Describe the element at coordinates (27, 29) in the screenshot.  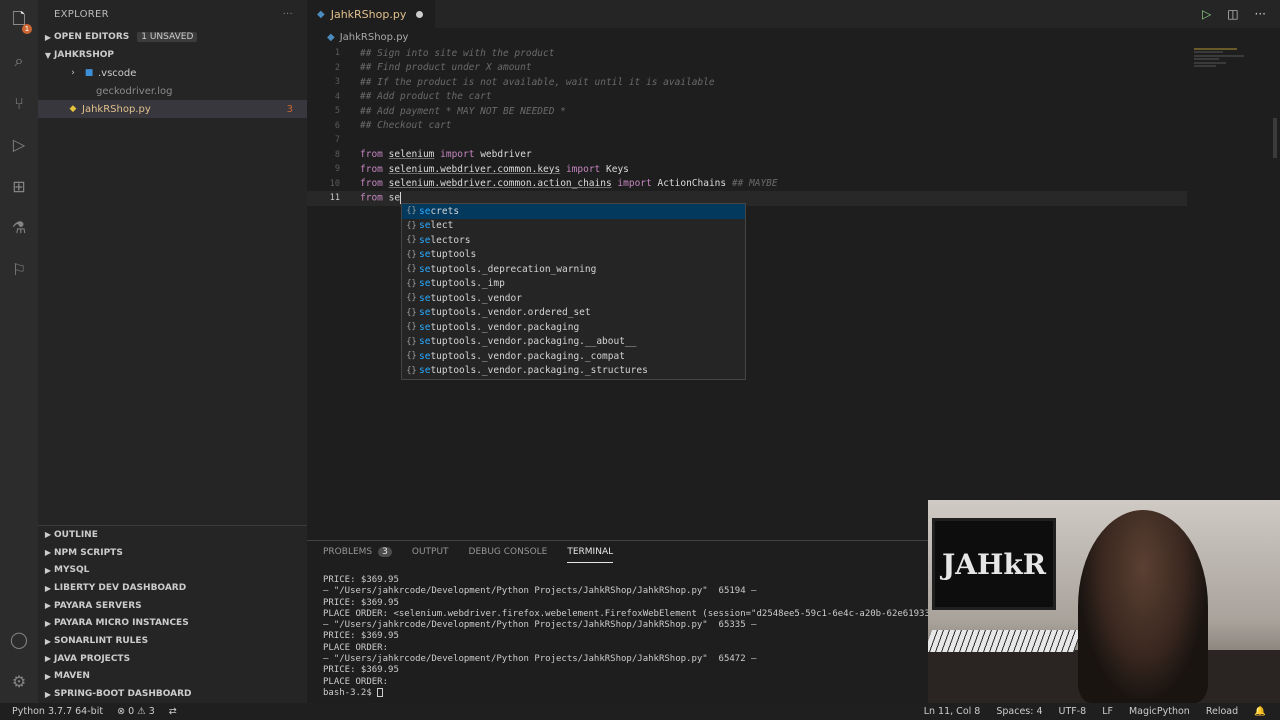
I see `unsaved-badge: 1` at that location.